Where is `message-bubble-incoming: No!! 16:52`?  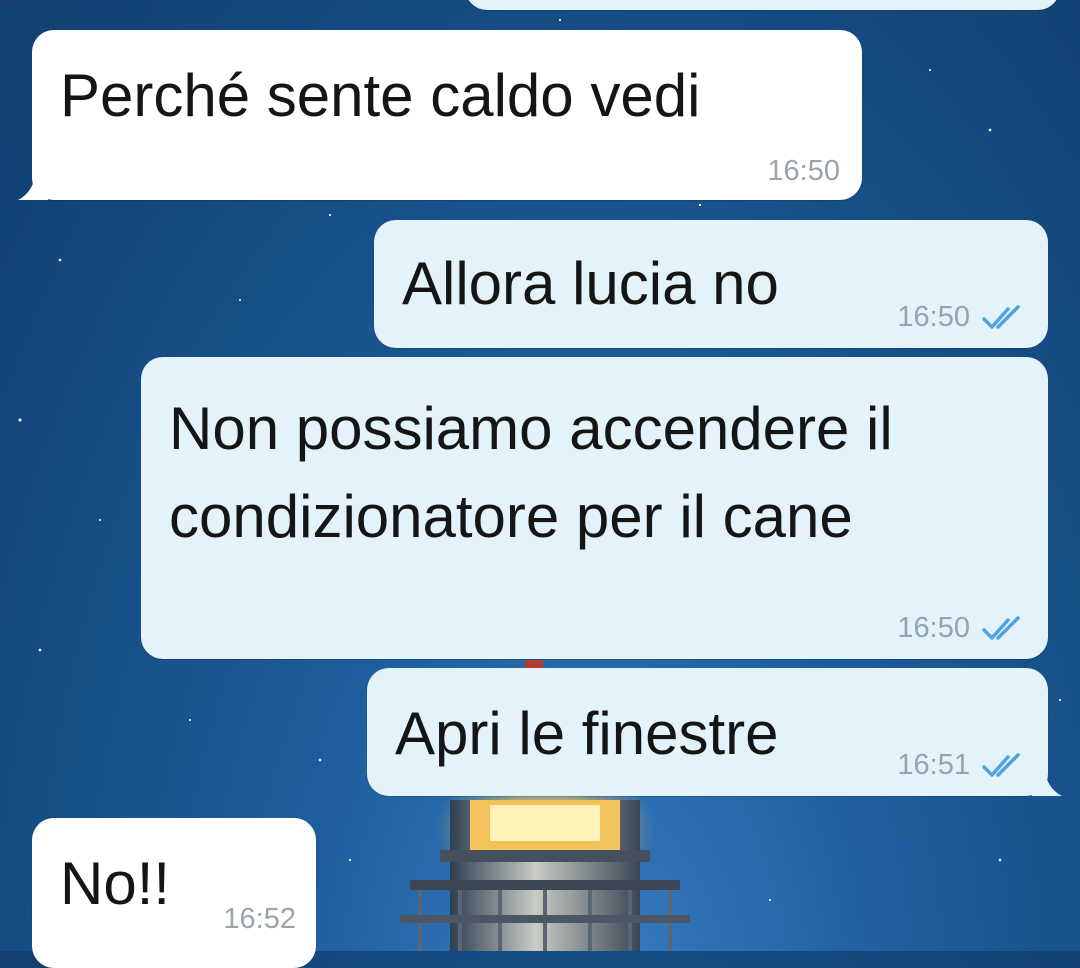
message-bubble-incoming: No!! 16:52 is located at coordinates (174, 893).